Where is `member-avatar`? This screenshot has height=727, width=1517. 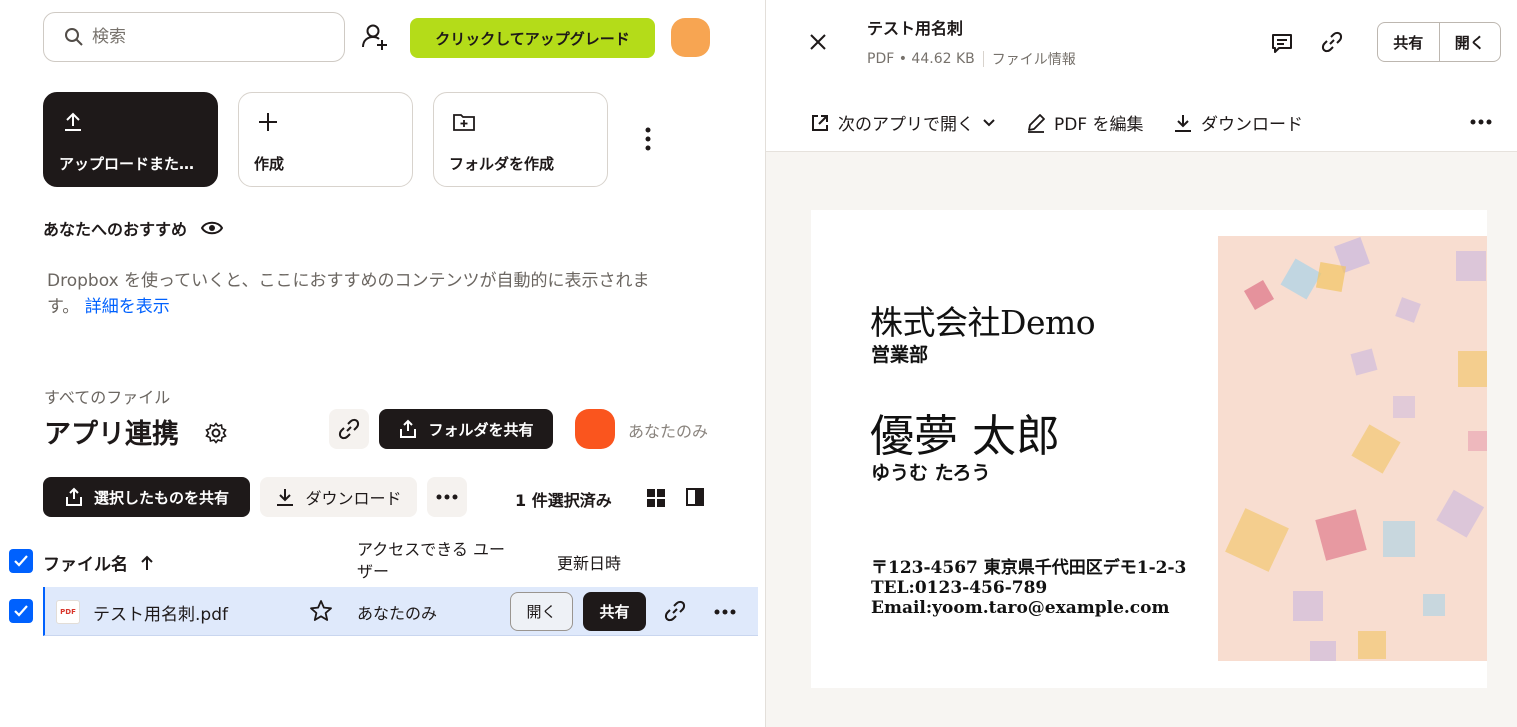 member-avatar is located at coordinates (595, 429).